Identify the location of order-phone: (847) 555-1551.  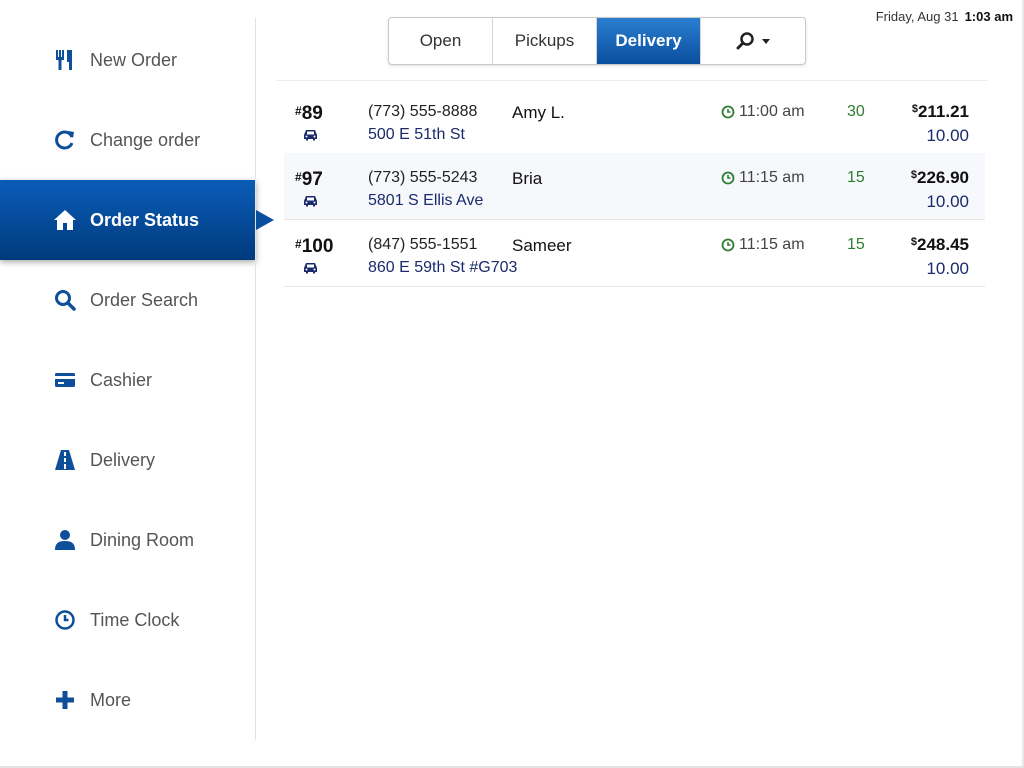
(423, 244).